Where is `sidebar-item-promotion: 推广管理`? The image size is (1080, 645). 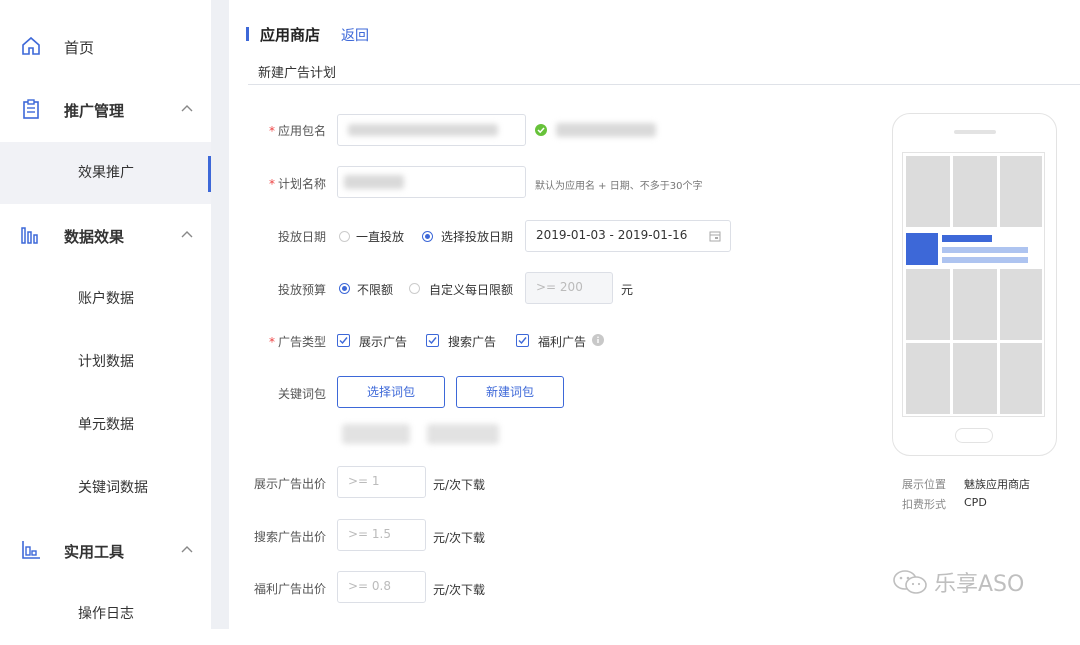 sidebar-item-promotion: 推广管理 is located at coordinates (105, 110).